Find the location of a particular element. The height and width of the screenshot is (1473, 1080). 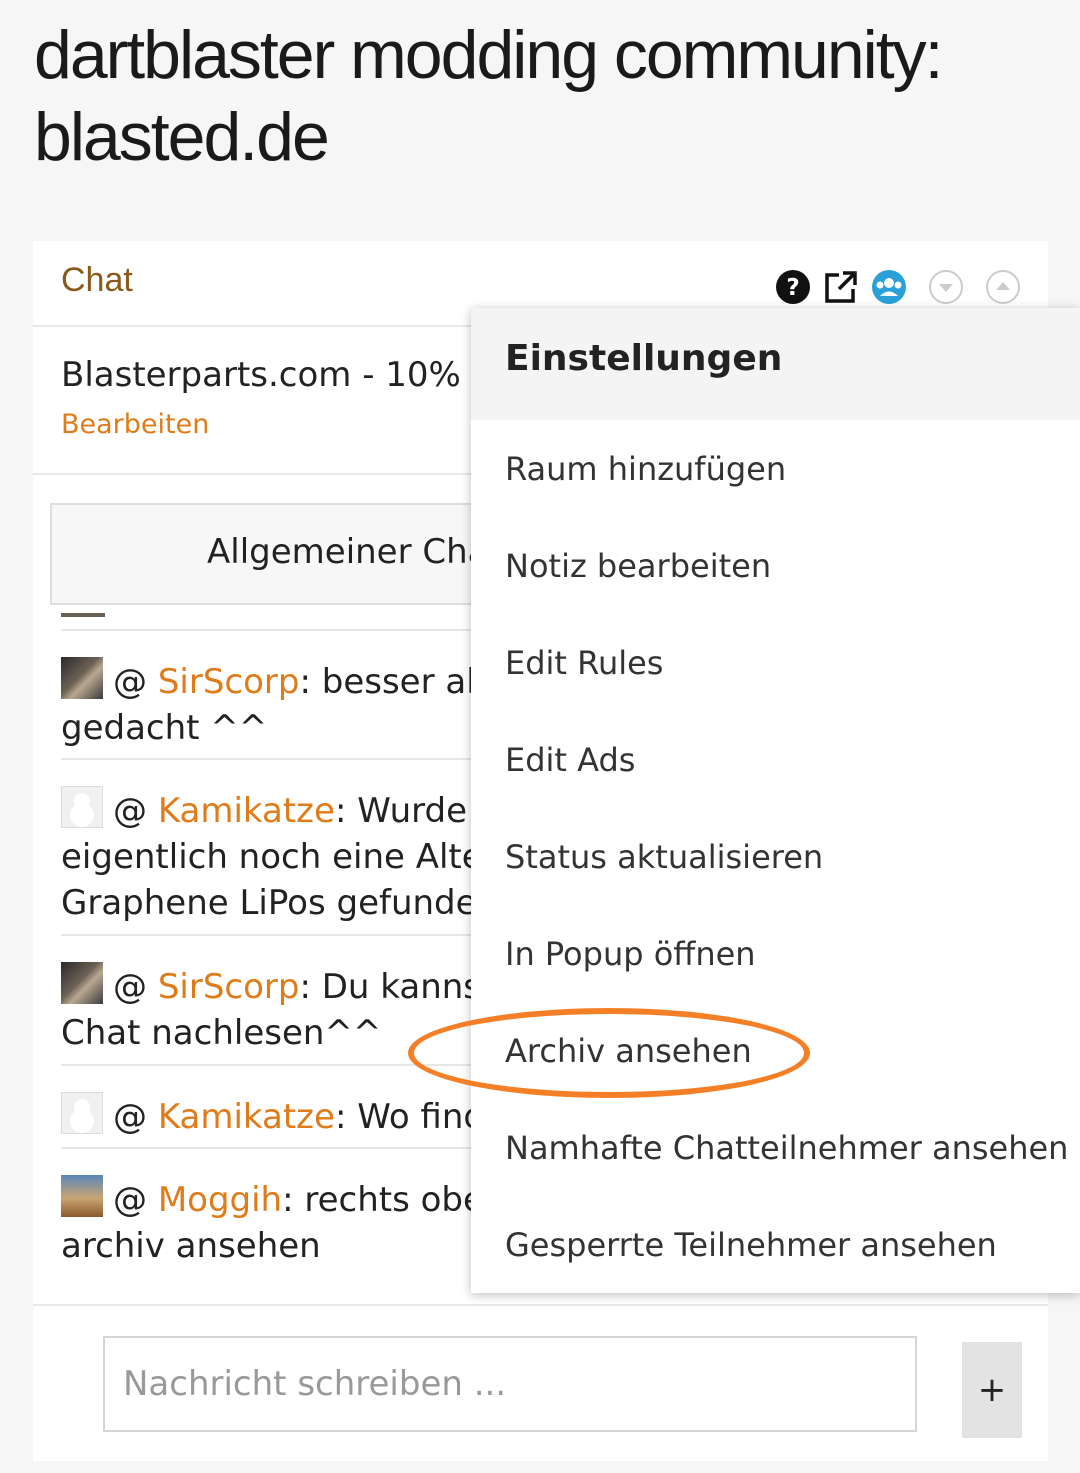

chevron-up-icon is located at coordinates (1003, 287).